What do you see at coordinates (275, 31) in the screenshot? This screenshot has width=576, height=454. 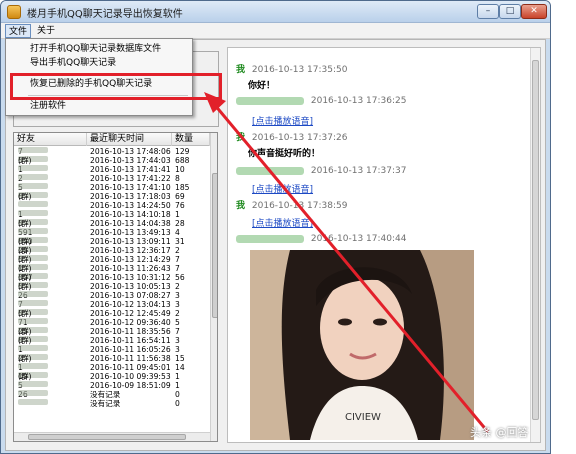 I see `menu-bar: 文件 关于` at bounding box center [275, 31].